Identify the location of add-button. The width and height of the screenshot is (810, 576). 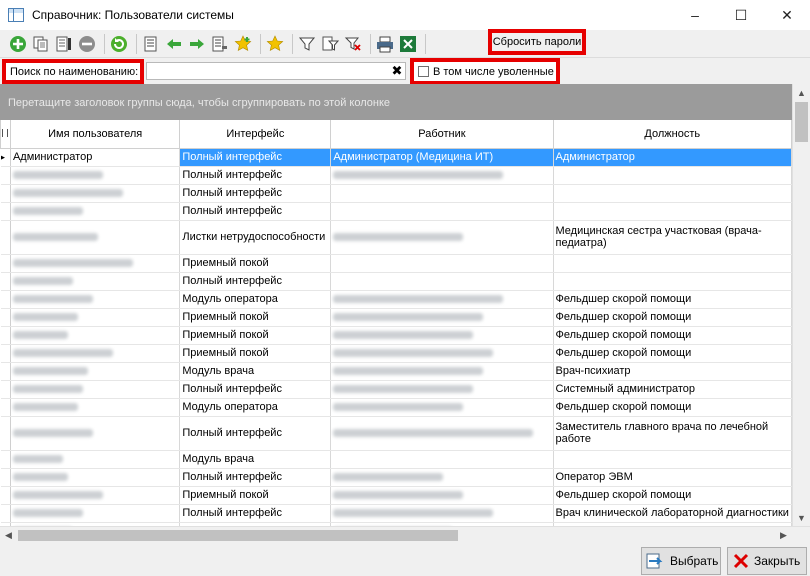
(18, 44).